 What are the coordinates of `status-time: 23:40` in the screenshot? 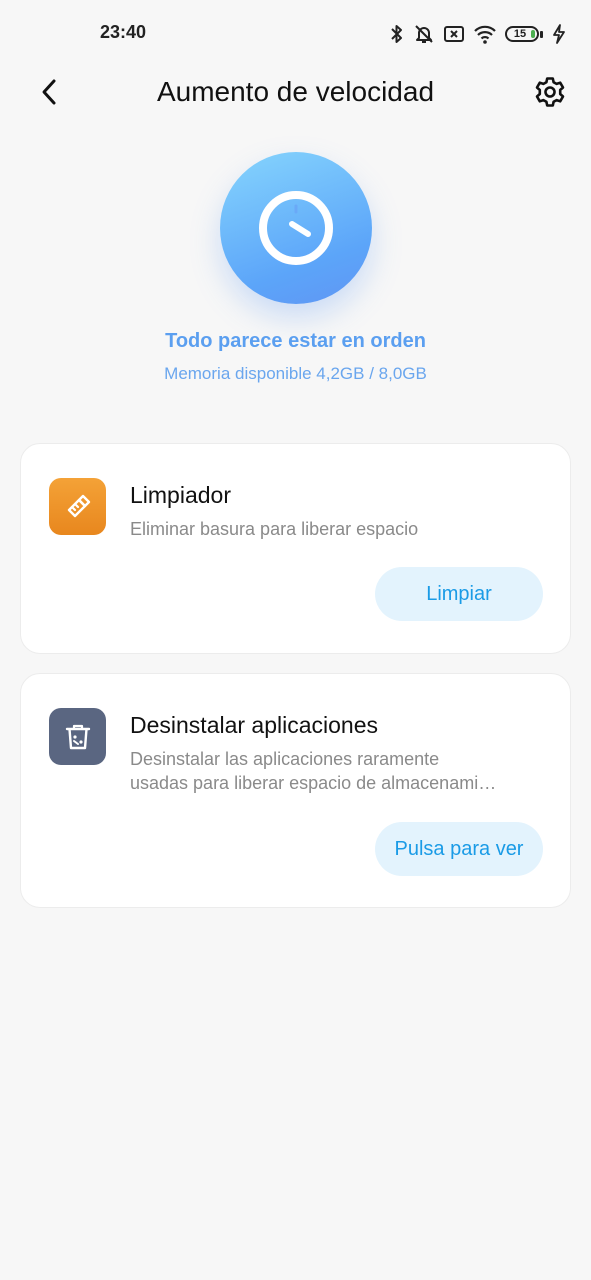 It's located at (123, 32).